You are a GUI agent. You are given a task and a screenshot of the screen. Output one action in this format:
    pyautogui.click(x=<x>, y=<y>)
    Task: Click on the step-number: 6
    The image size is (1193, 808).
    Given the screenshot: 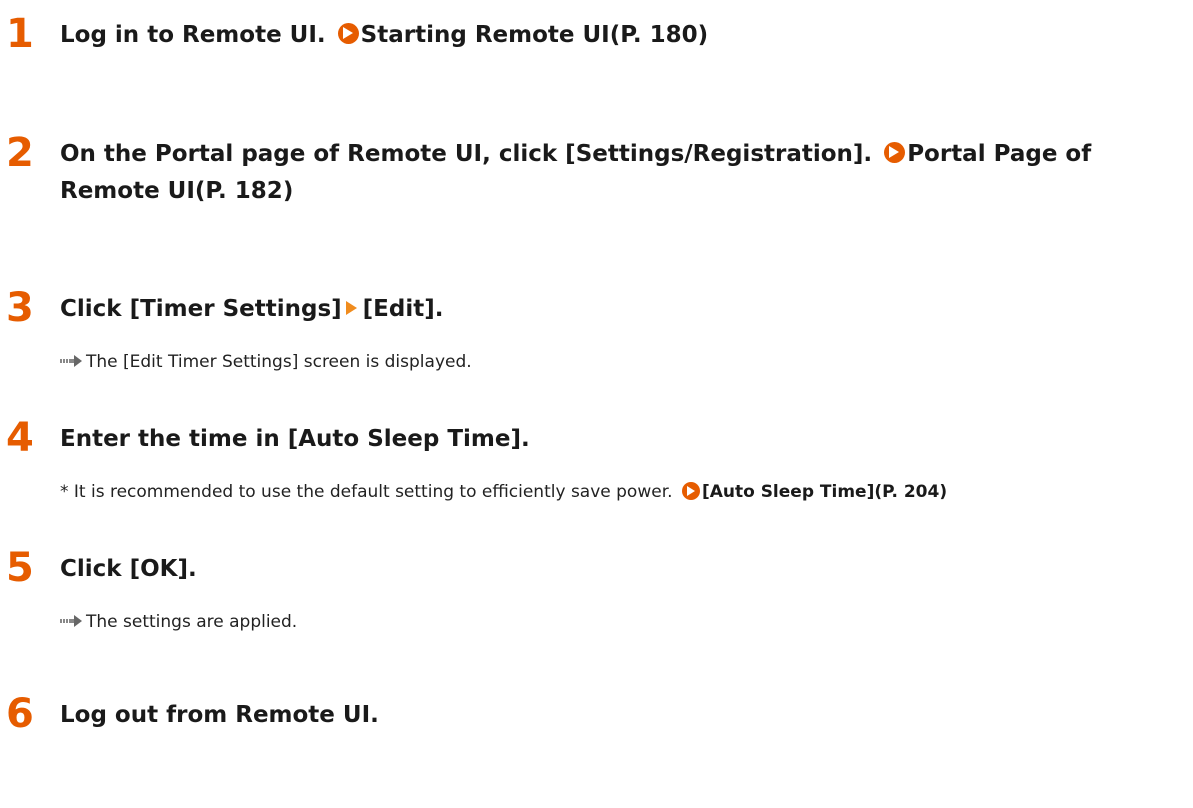 What is the action you would take?
    pyautogui.click(x=20, y=714)
    